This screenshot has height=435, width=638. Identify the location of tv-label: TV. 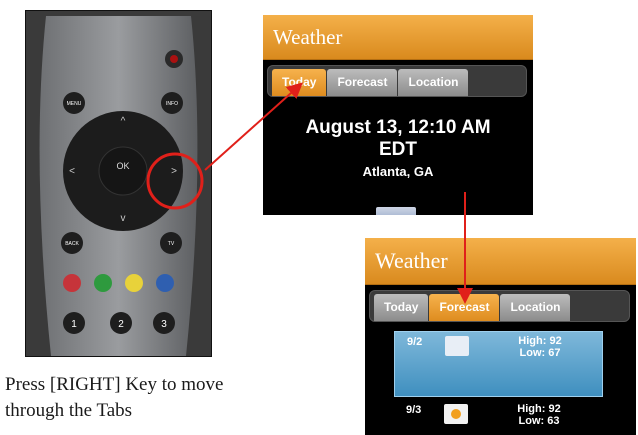
(171, 244).